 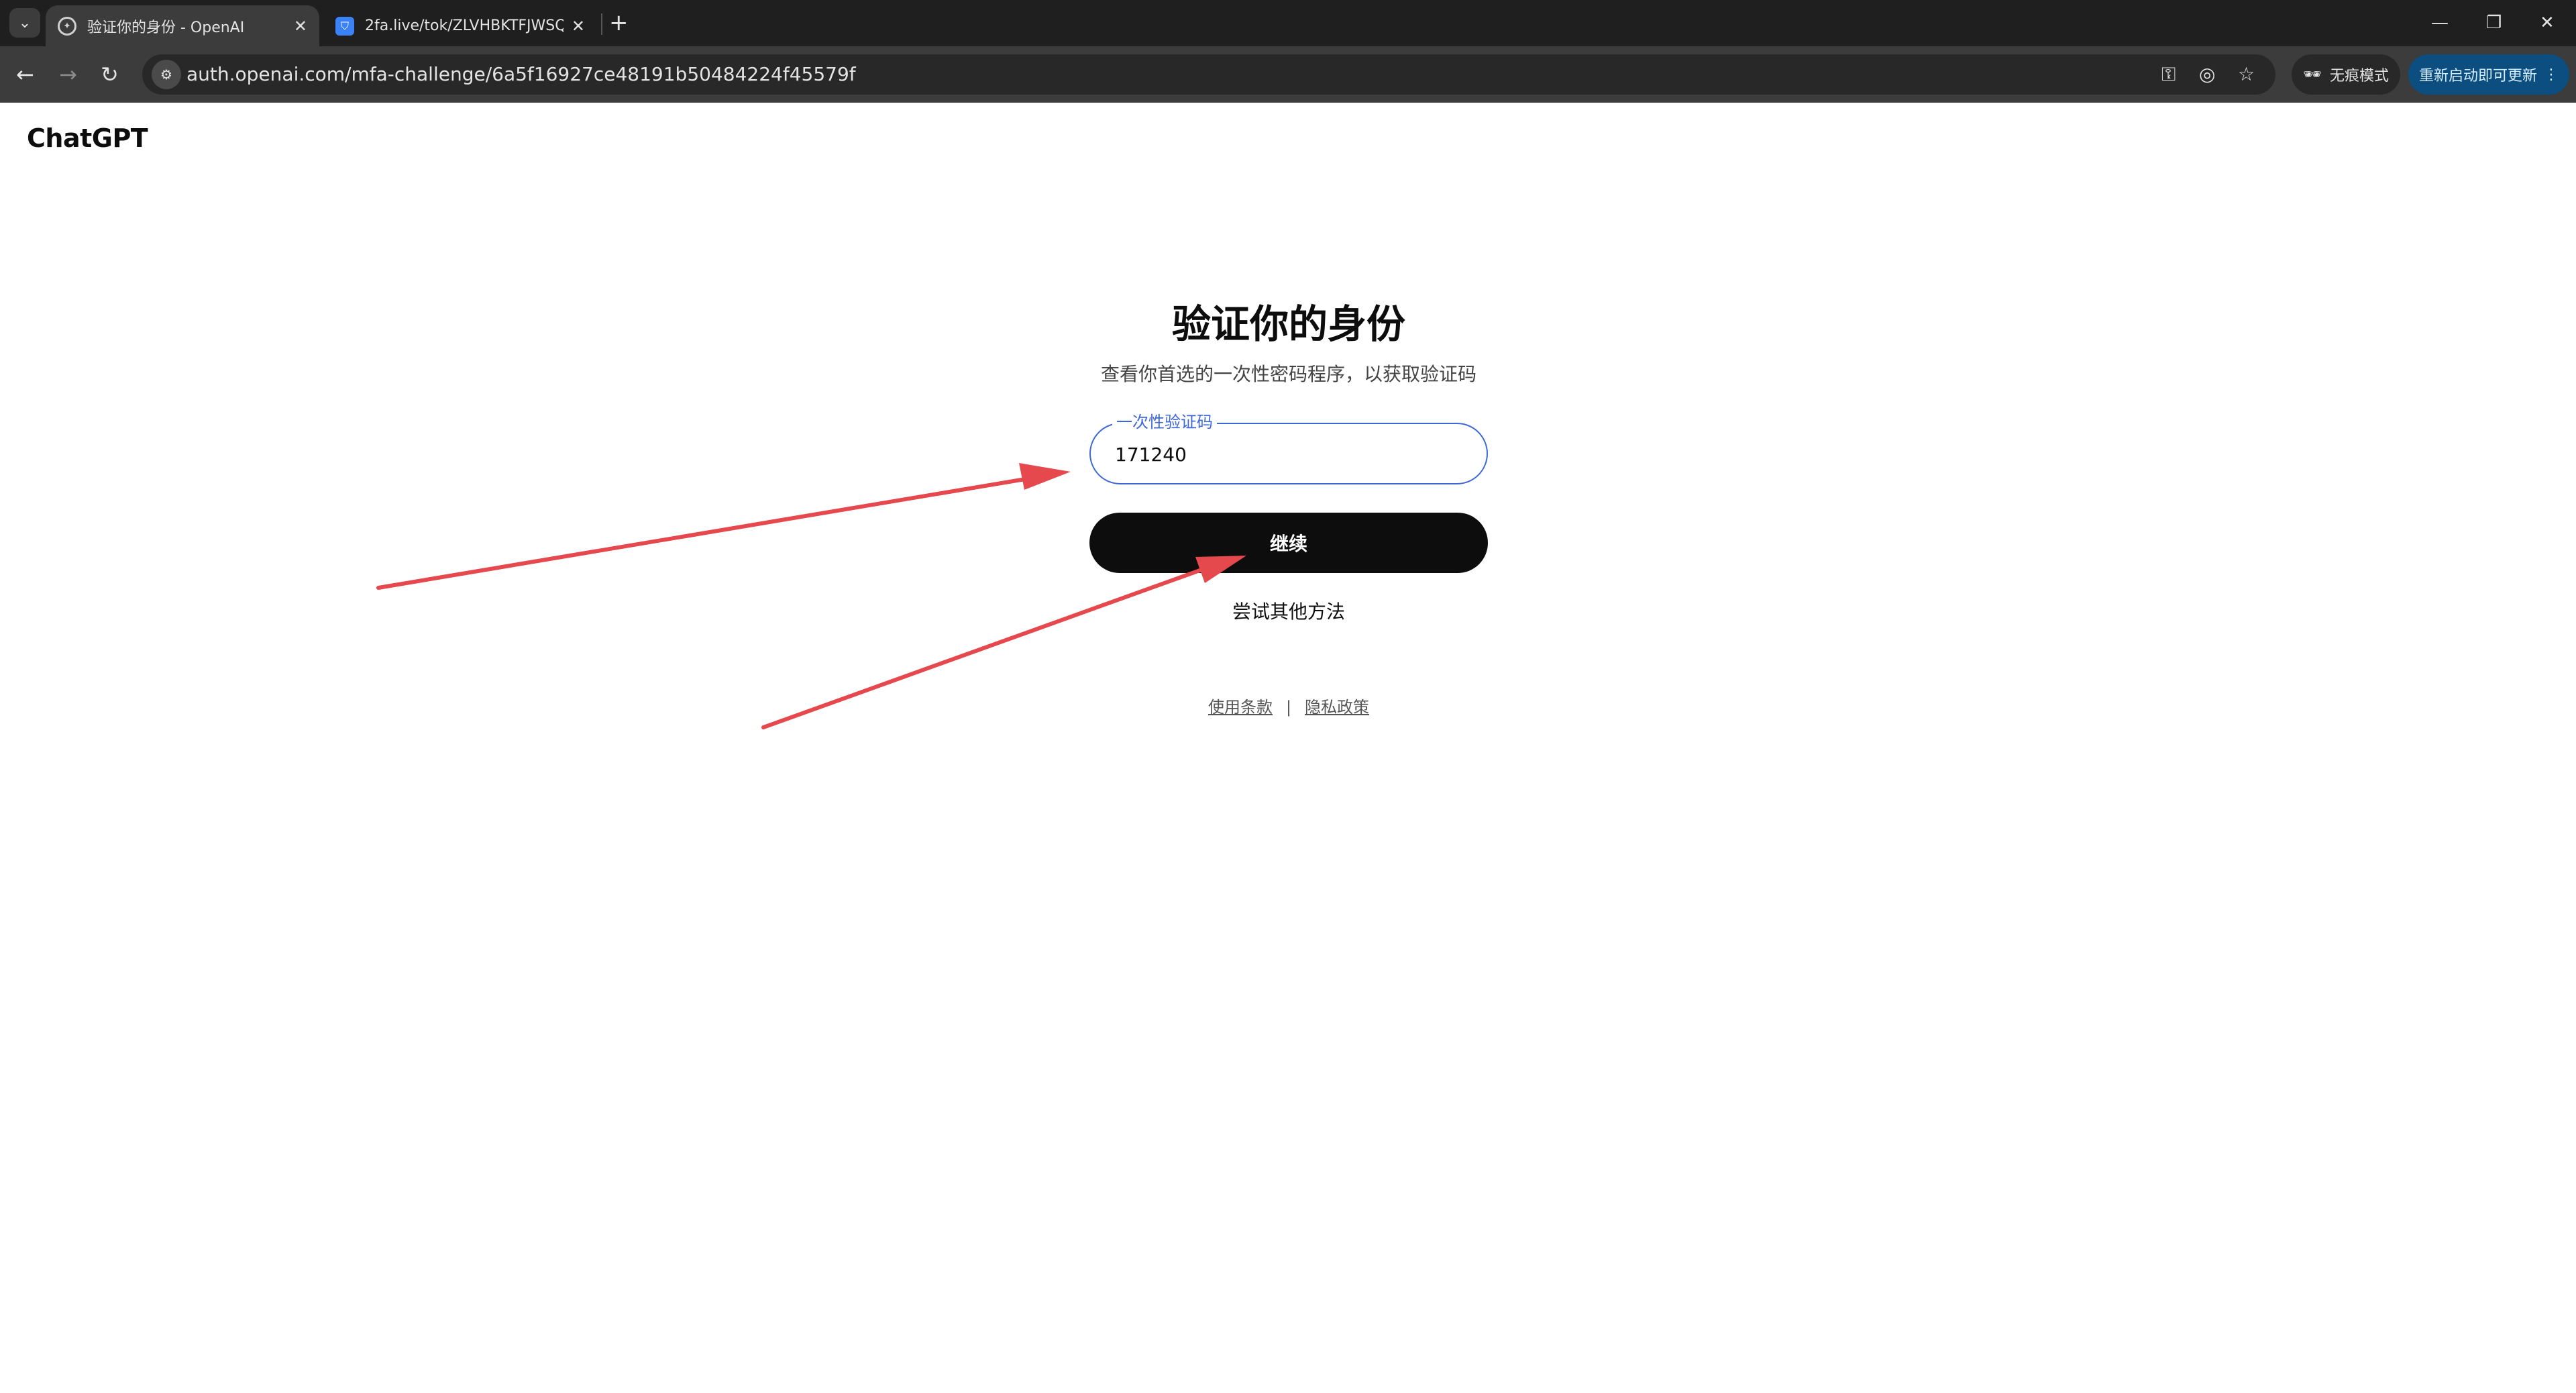 I want to click on otp-code-field: 一次性验证码, so click(x=1288, y=448).